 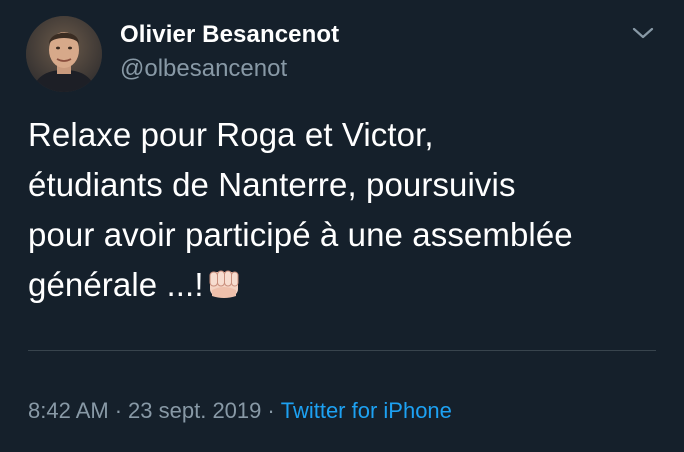 What do you see at coordinates (342, 350) in the screenshot?
I see `divider` at bounding box center [342, 350].